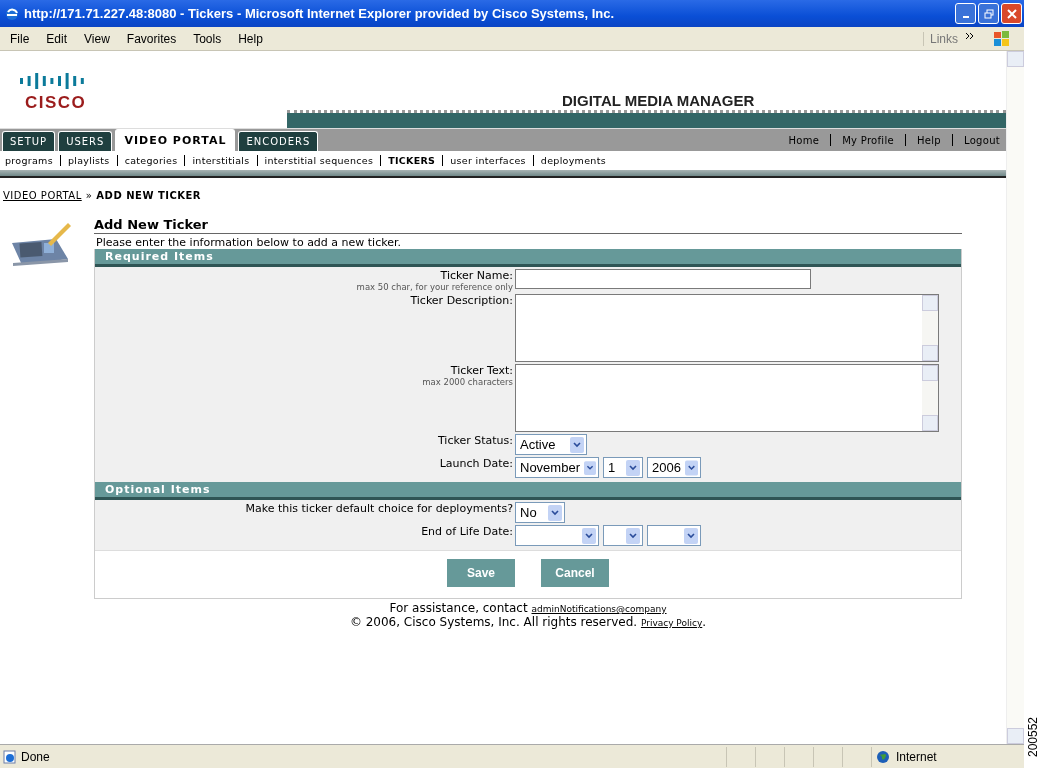 This screenshot has height=768, width=1042. I want to click on menu-item: View, so click(95, 38).